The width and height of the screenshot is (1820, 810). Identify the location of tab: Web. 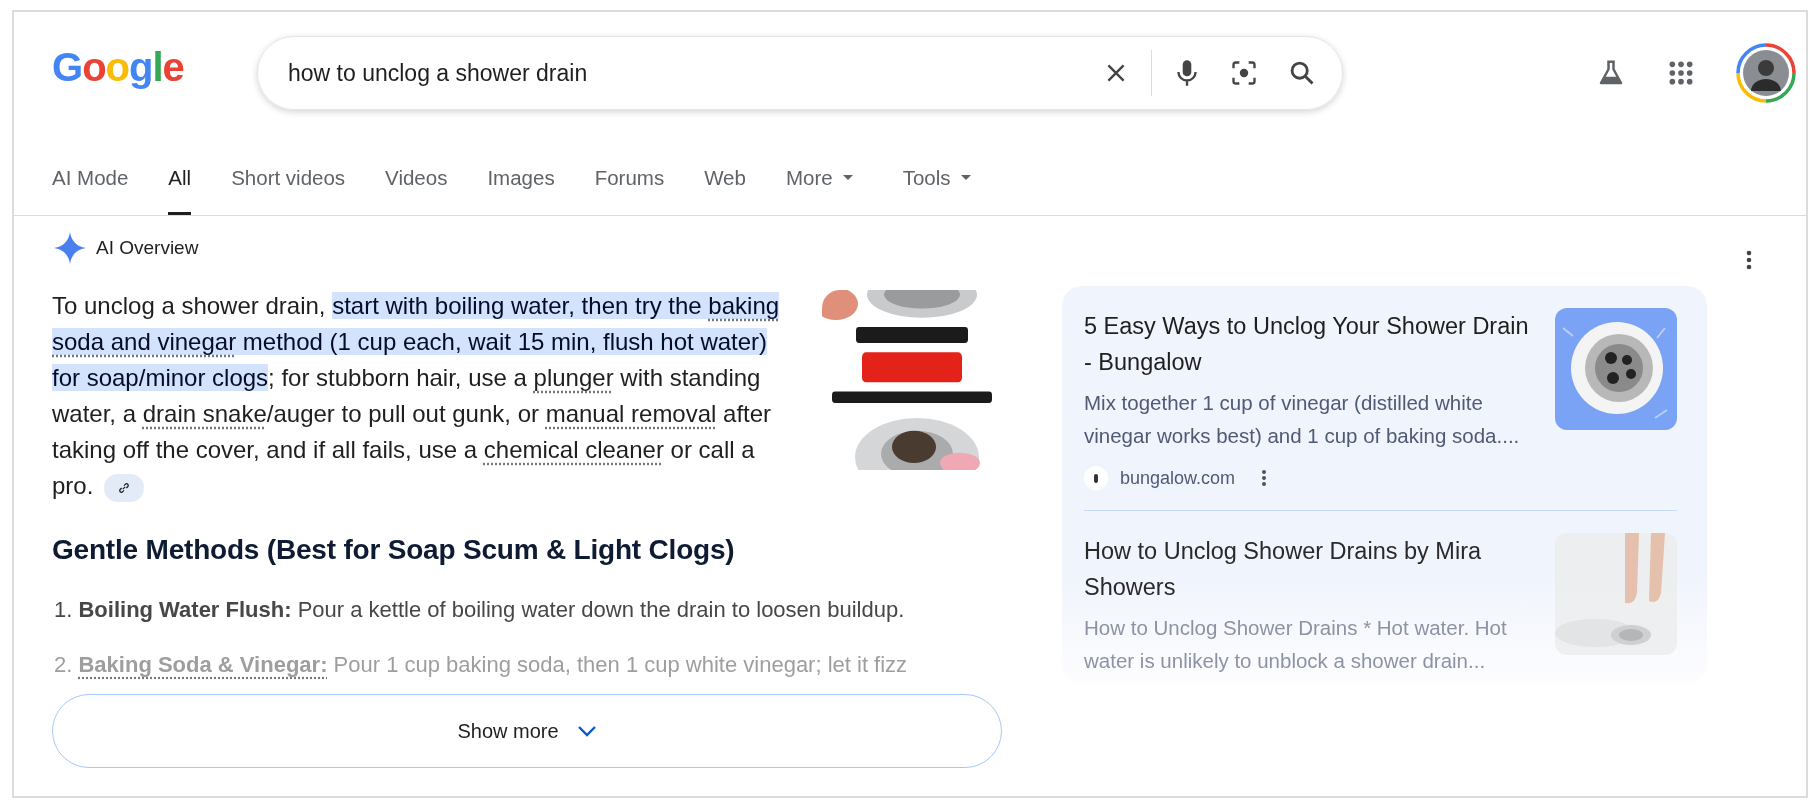
(725, 190).